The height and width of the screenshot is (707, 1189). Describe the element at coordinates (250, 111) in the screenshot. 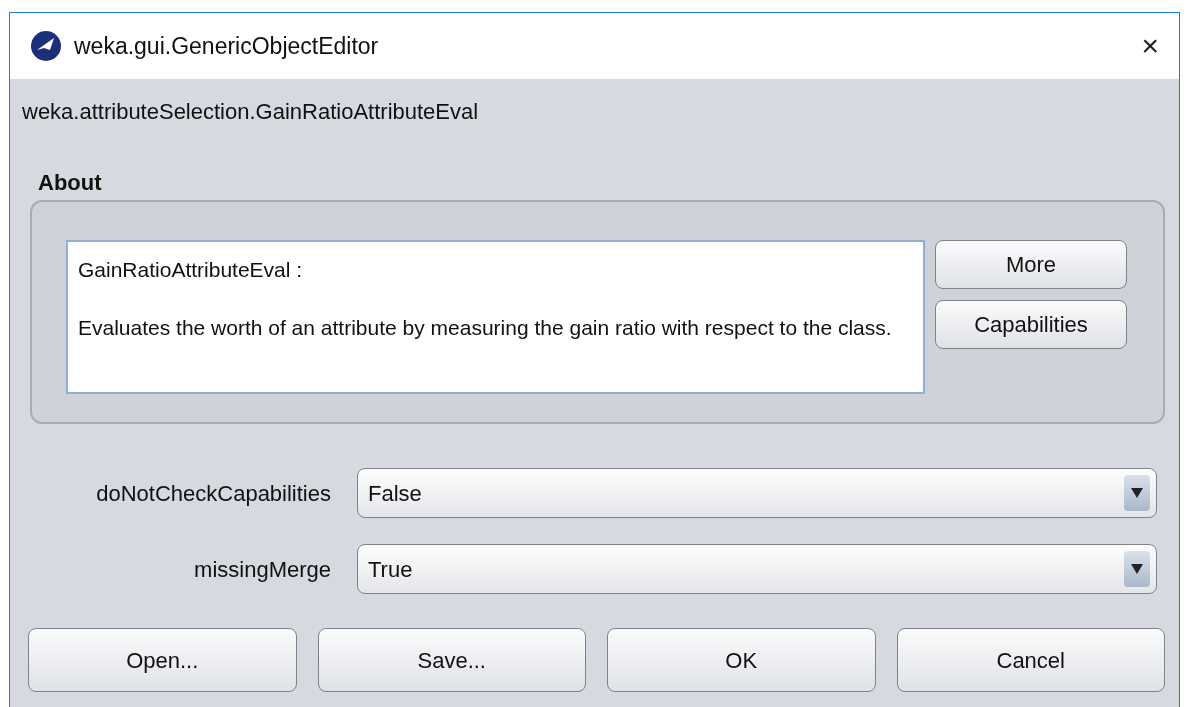

I see `class-name: weka.attributeSelection.GainRatioAttributeEval` at that location.